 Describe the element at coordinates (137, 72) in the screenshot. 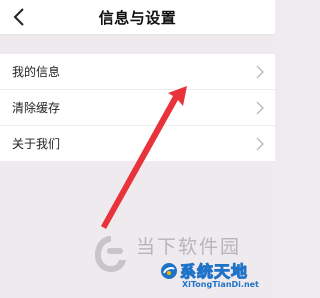

I see `menu-item-my-info: 我的信息` at that location.